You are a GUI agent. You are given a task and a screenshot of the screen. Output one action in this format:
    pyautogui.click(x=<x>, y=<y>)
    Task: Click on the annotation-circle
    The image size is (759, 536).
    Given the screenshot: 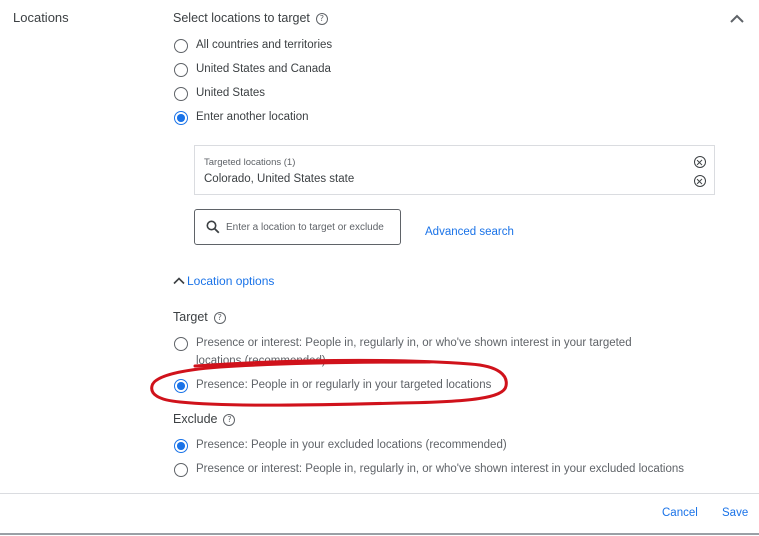 What is the action you would take?
    pyautogui.click(x=329, y=382)
    